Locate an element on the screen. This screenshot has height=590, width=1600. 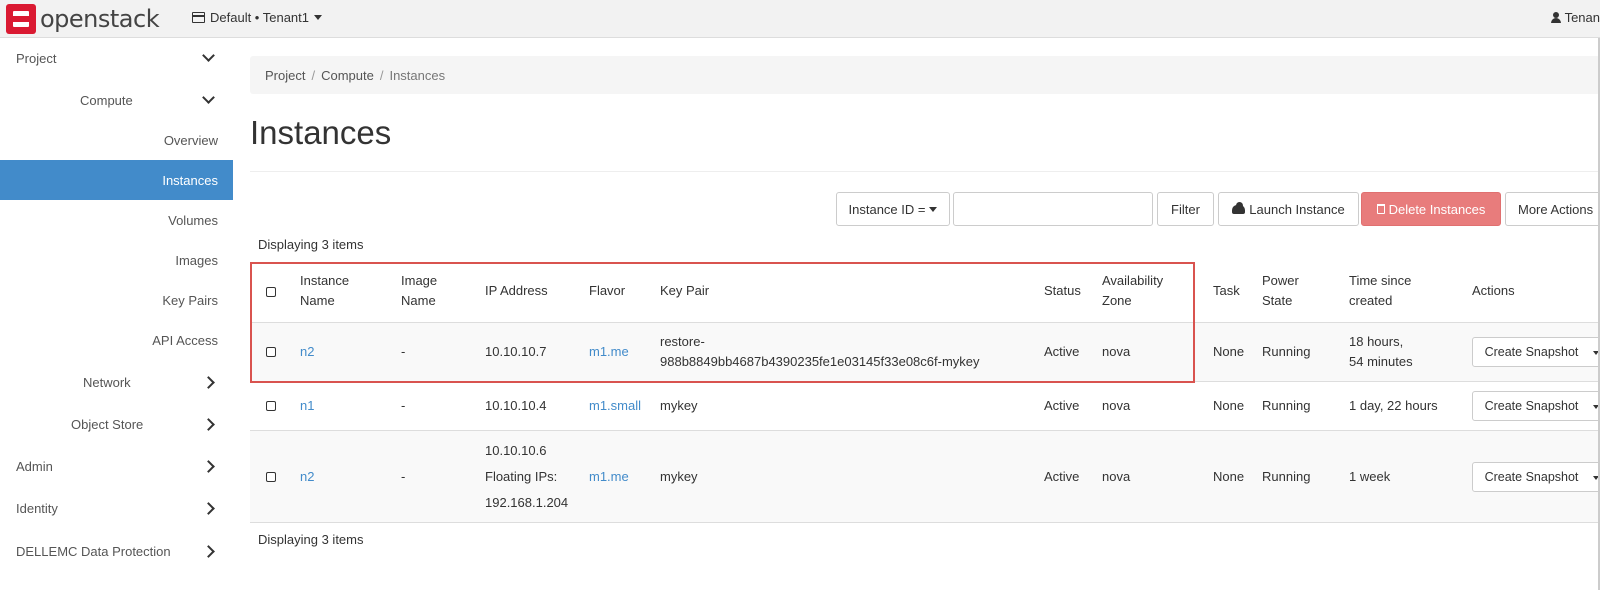
sidebar-item-identity: Identity is located at coordinates (116, 508).